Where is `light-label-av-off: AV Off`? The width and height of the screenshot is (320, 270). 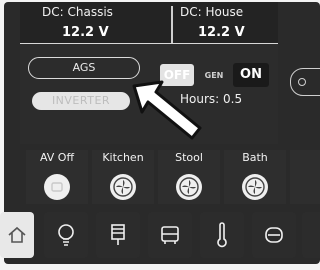
light-label-av-off: AV Off is located at coordinates (57, 157).